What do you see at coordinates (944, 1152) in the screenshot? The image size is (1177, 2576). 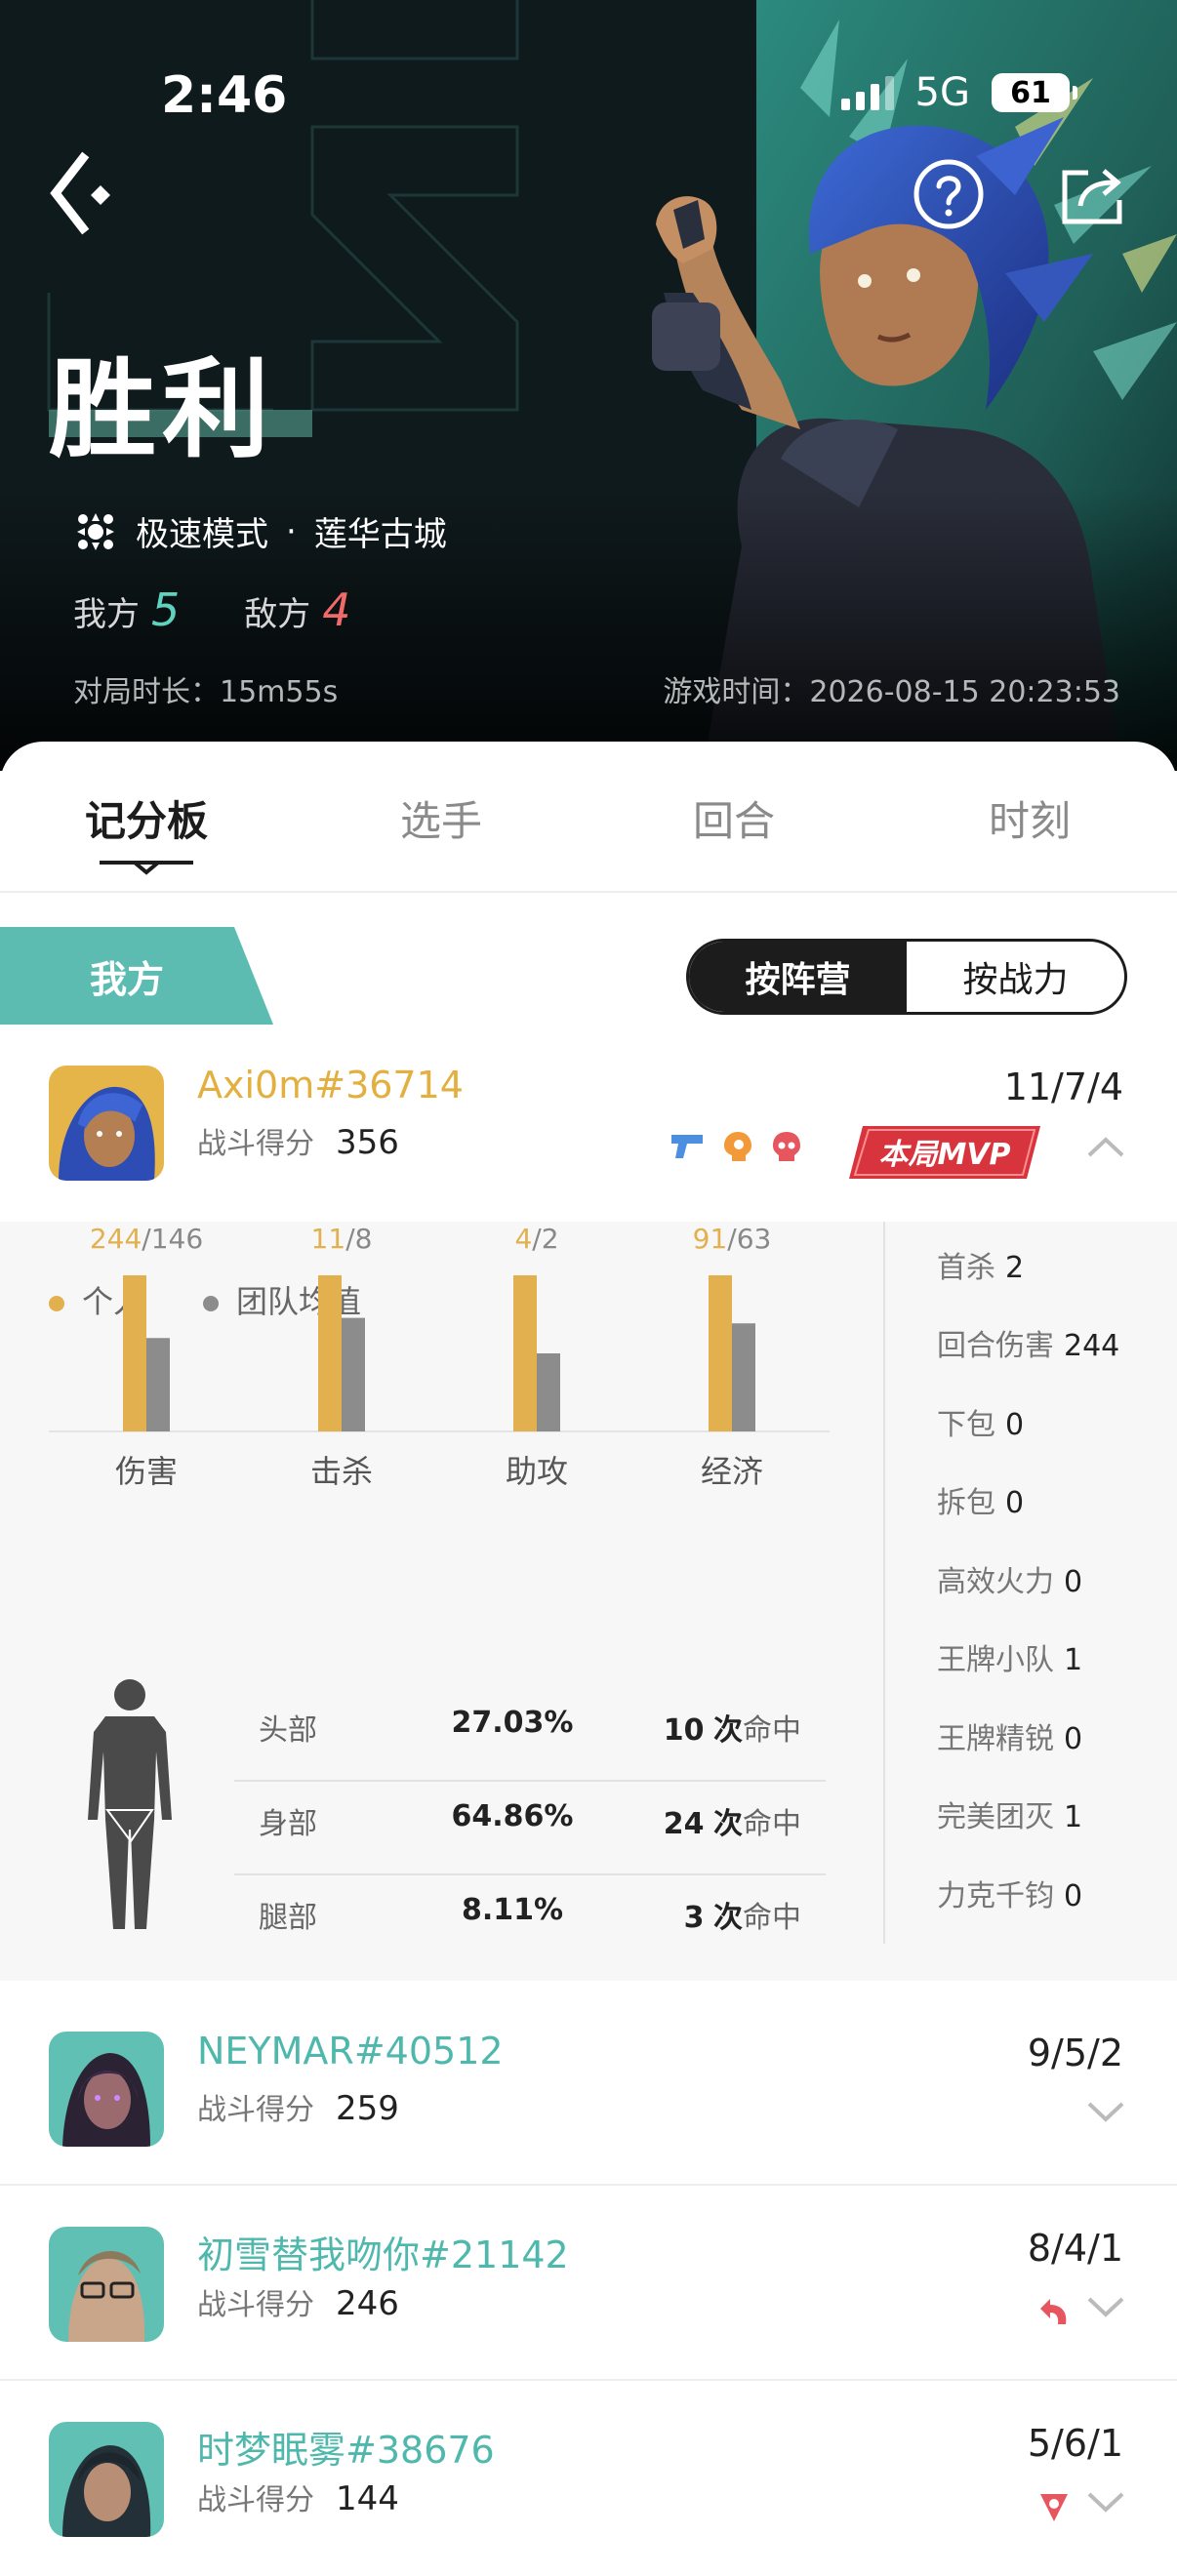 I see `mvp-badge: 本局MVP` at bounding box center [944, 1152].